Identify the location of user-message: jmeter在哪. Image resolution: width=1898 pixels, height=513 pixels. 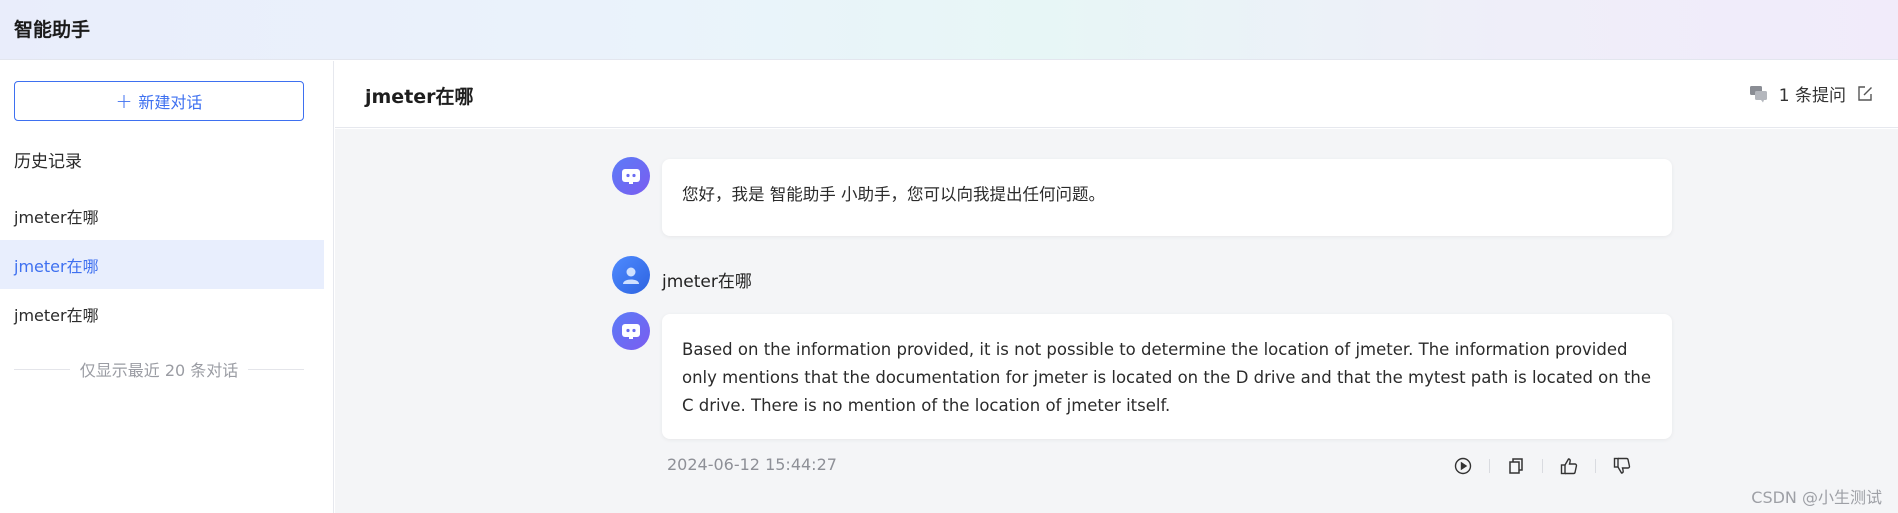
(707, 282).